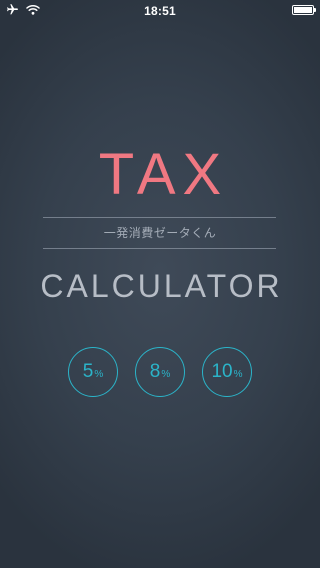 This screenshot has width=320, height=568. What do you see at coordinates (159, 248) in the screenshot?
I see `title-divider-bottom` at bounding box center [159, 248].